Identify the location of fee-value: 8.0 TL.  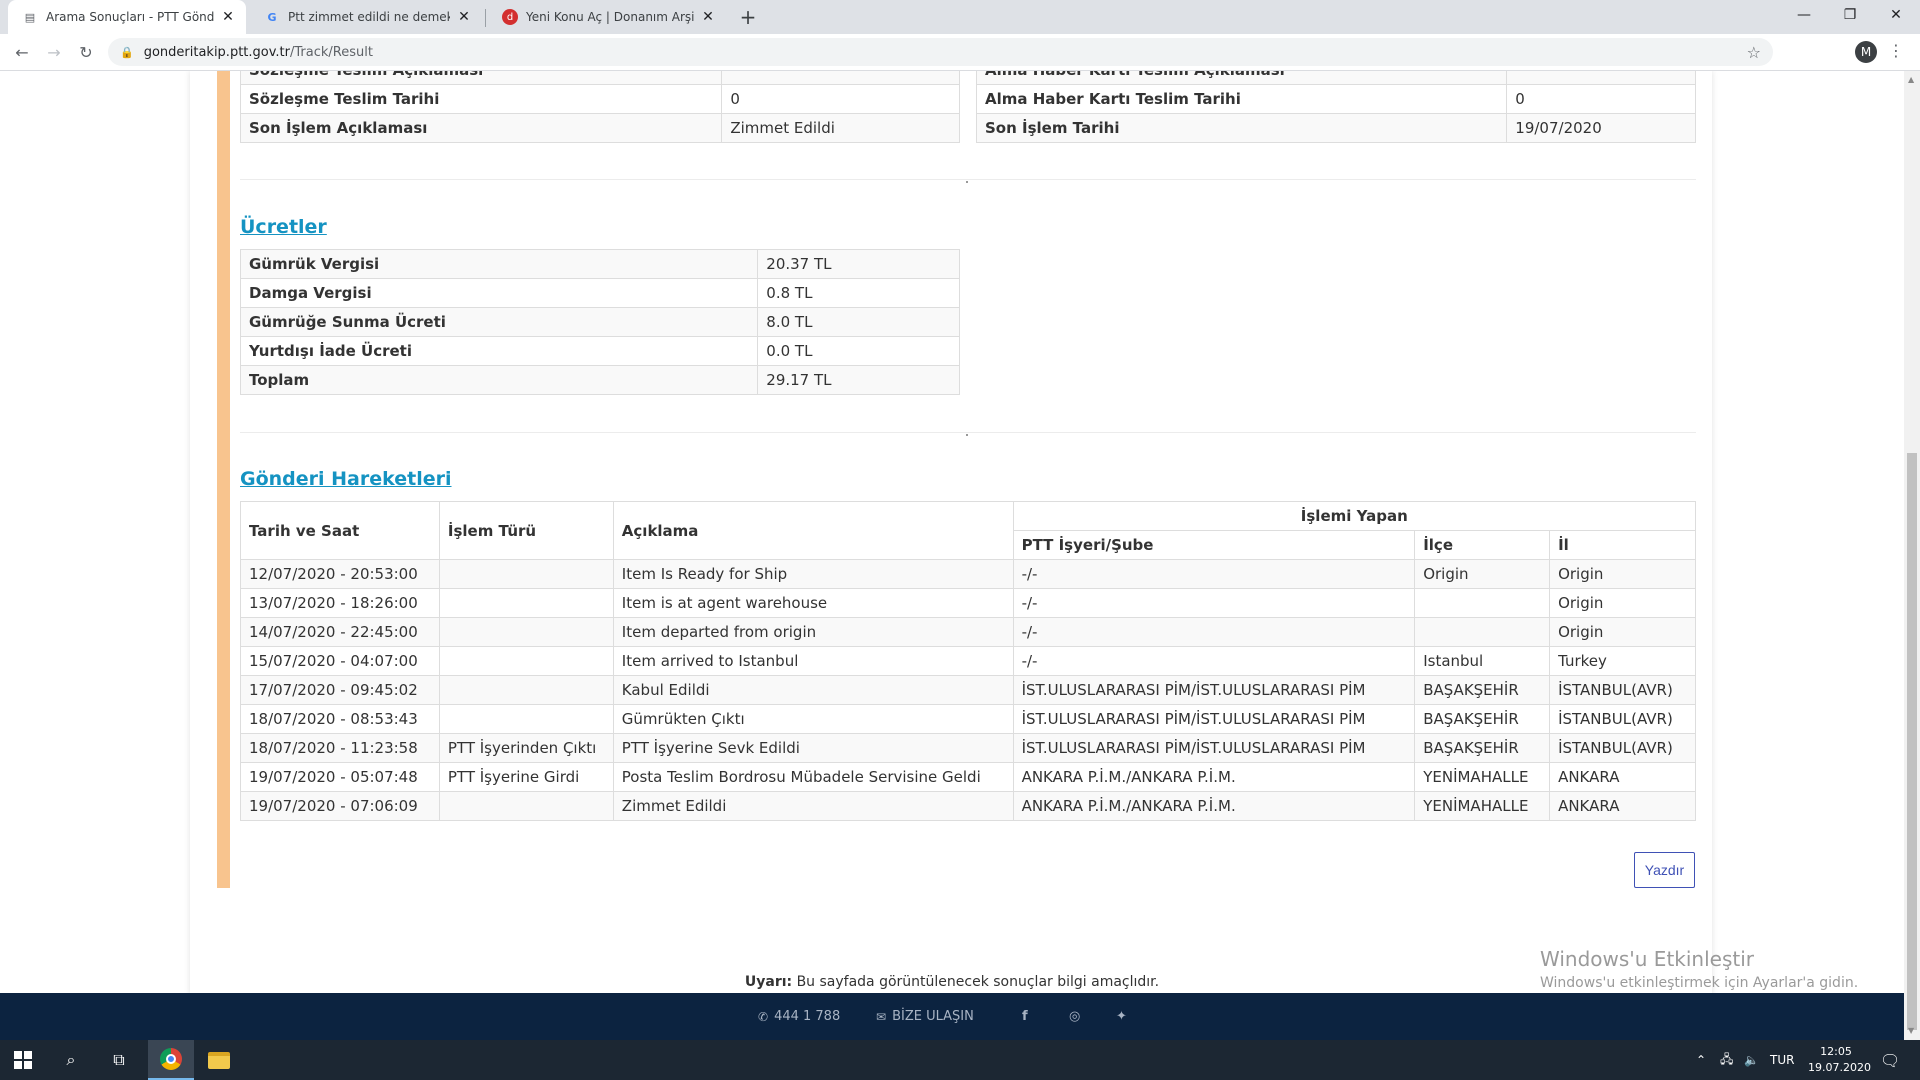
(858, 322).